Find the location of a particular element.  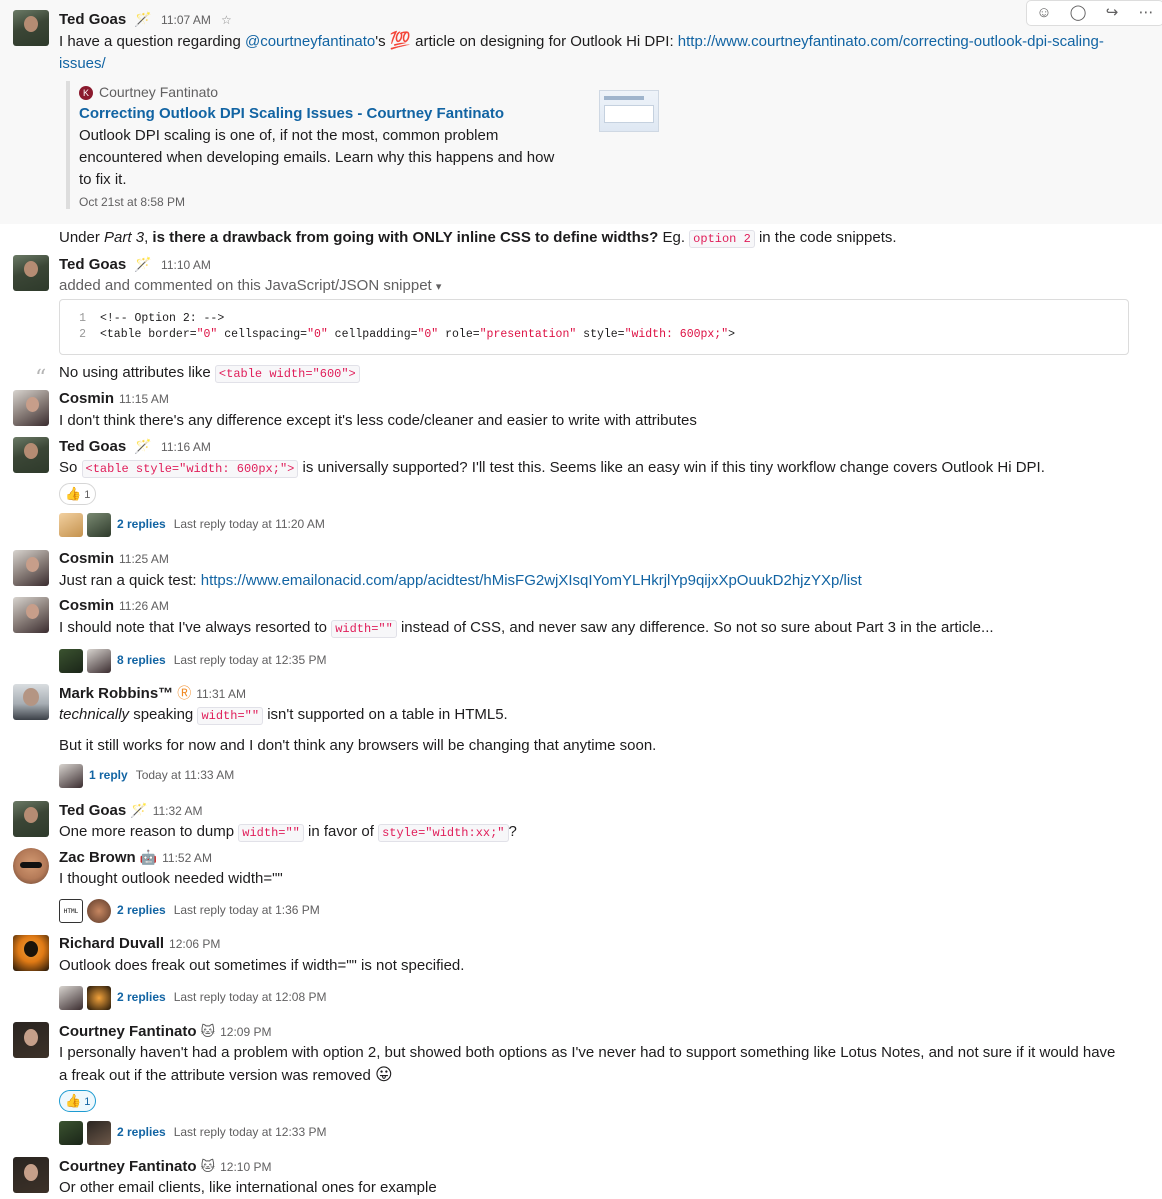

attachment-thumbnail is located at coordinates (629, 111).